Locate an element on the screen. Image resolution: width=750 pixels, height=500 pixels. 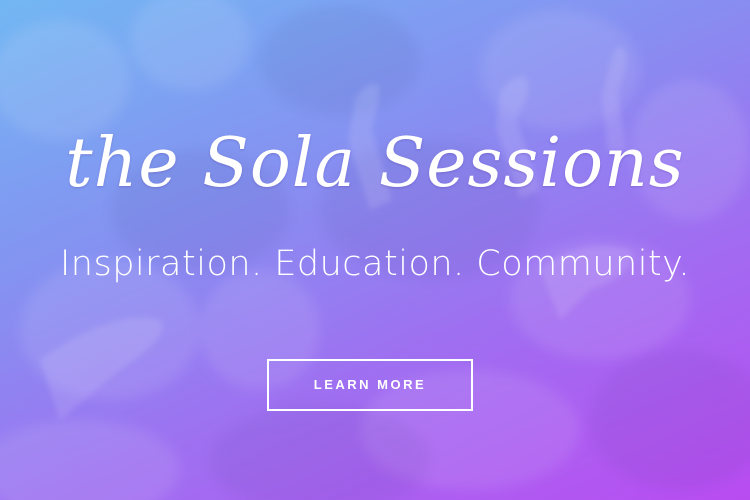
learn-more-button: LEARN MORE is located at coordinates (370, 385).